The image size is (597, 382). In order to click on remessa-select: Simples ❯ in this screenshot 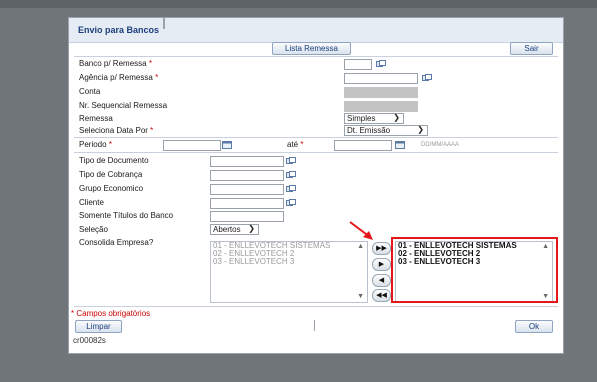, I will do `click(374, 118)`.